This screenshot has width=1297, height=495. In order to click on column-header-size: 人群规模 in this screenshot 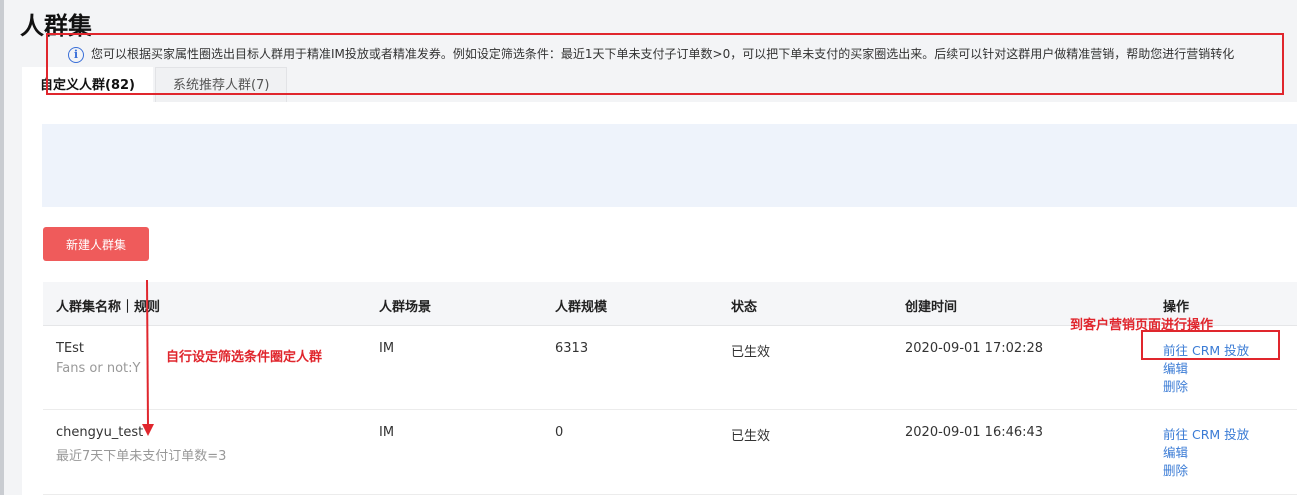, I will do `click(581, 307)`.